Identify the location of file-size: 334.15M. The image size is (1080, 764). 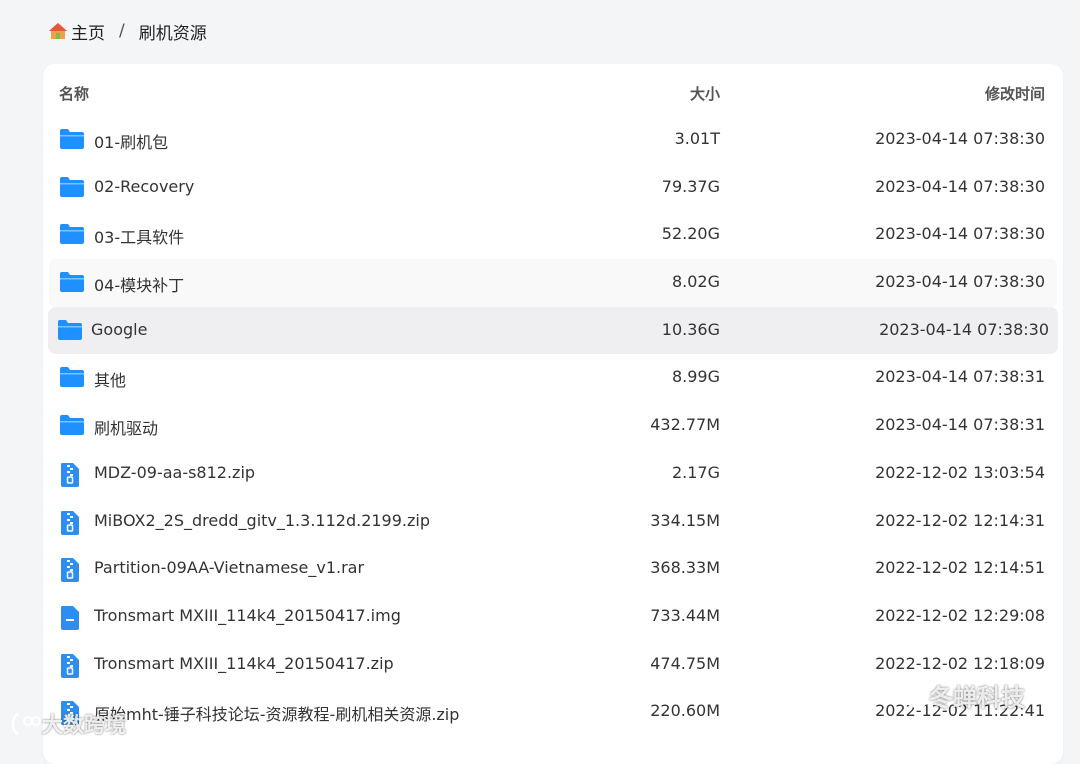
(685, 520).